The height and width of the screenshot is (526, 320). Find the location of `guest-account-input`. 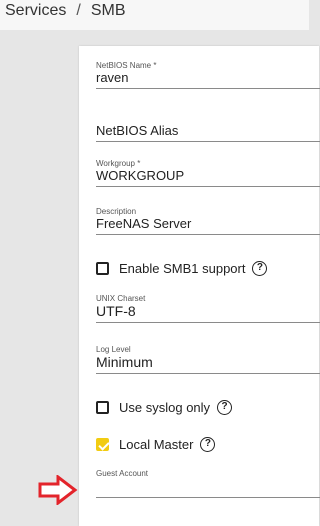

guest-account-input is located at coordinates (208, 488).